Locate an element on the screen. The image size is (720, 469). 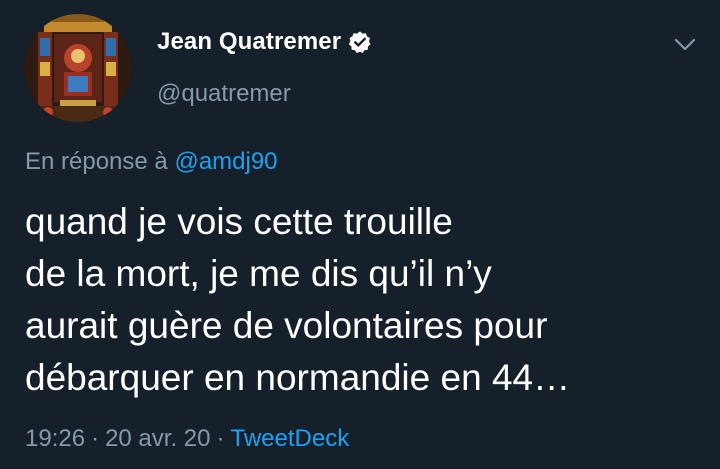
author-display-name: Jean Quatremer is located at coordinates (249, 42).